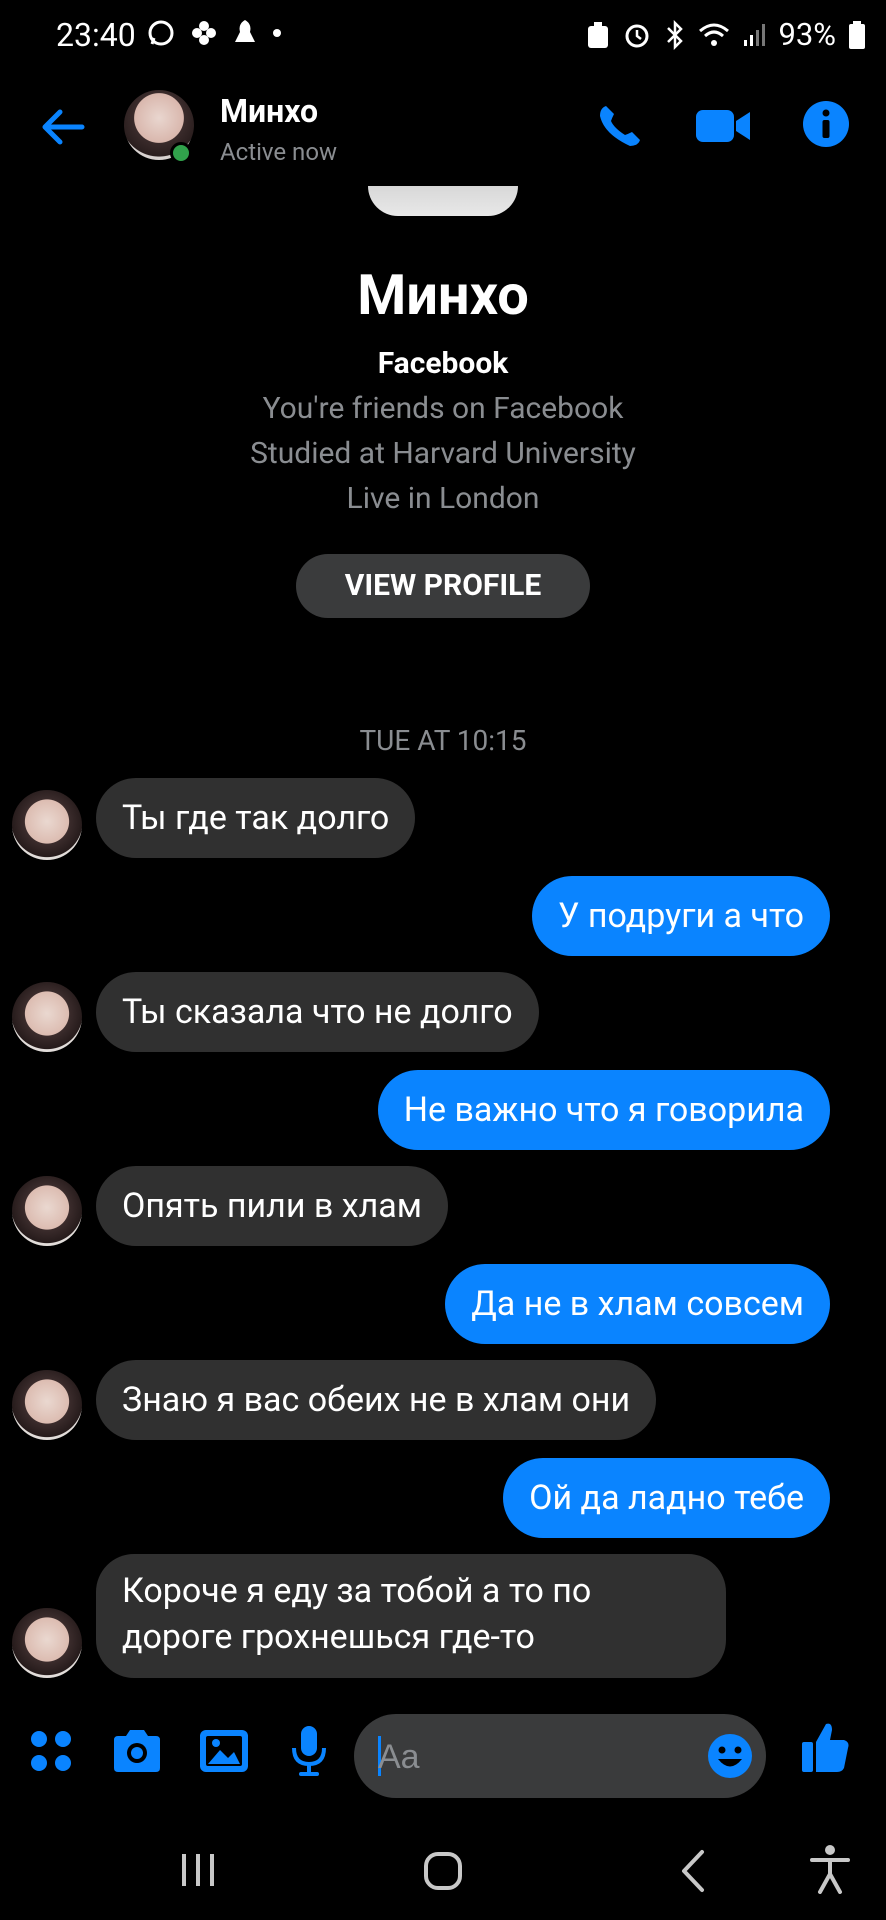 This screenshot has height=1920, width=886. What do you see at coordinates (857, 34) in the screenshot?
I see `battery-icon` at bounding box center [857, 34].